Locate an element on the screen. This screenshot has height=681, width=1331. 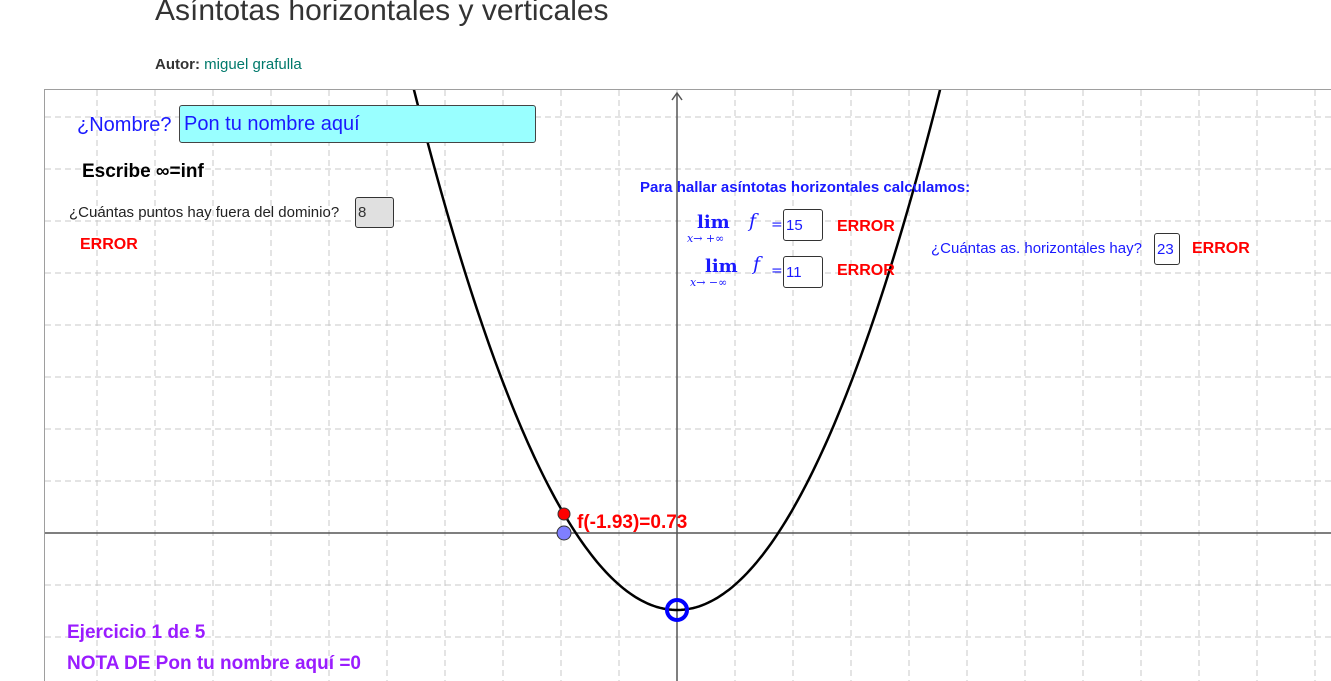
curve-point-red is located at coordinates (564, 514).